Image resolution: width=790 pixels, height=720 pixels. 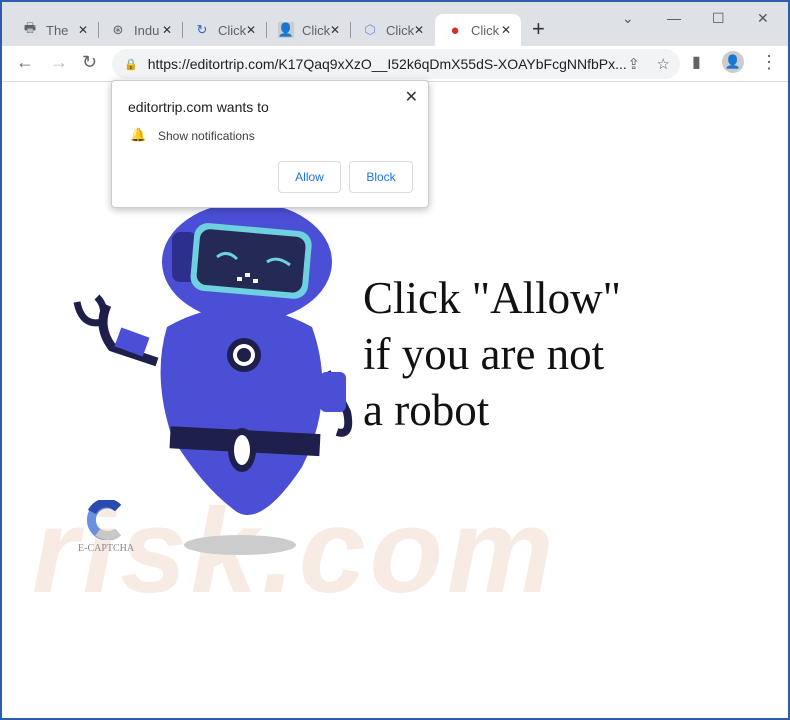 What do you see at coordinates (89, 62) in the screenshot?
I see `reload-button: ↻` at bounding box center [89, 62].